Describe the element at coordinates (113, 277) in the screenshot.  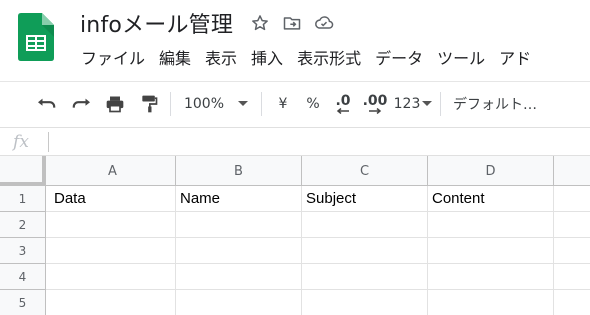
I see `cell-a4` at that location.